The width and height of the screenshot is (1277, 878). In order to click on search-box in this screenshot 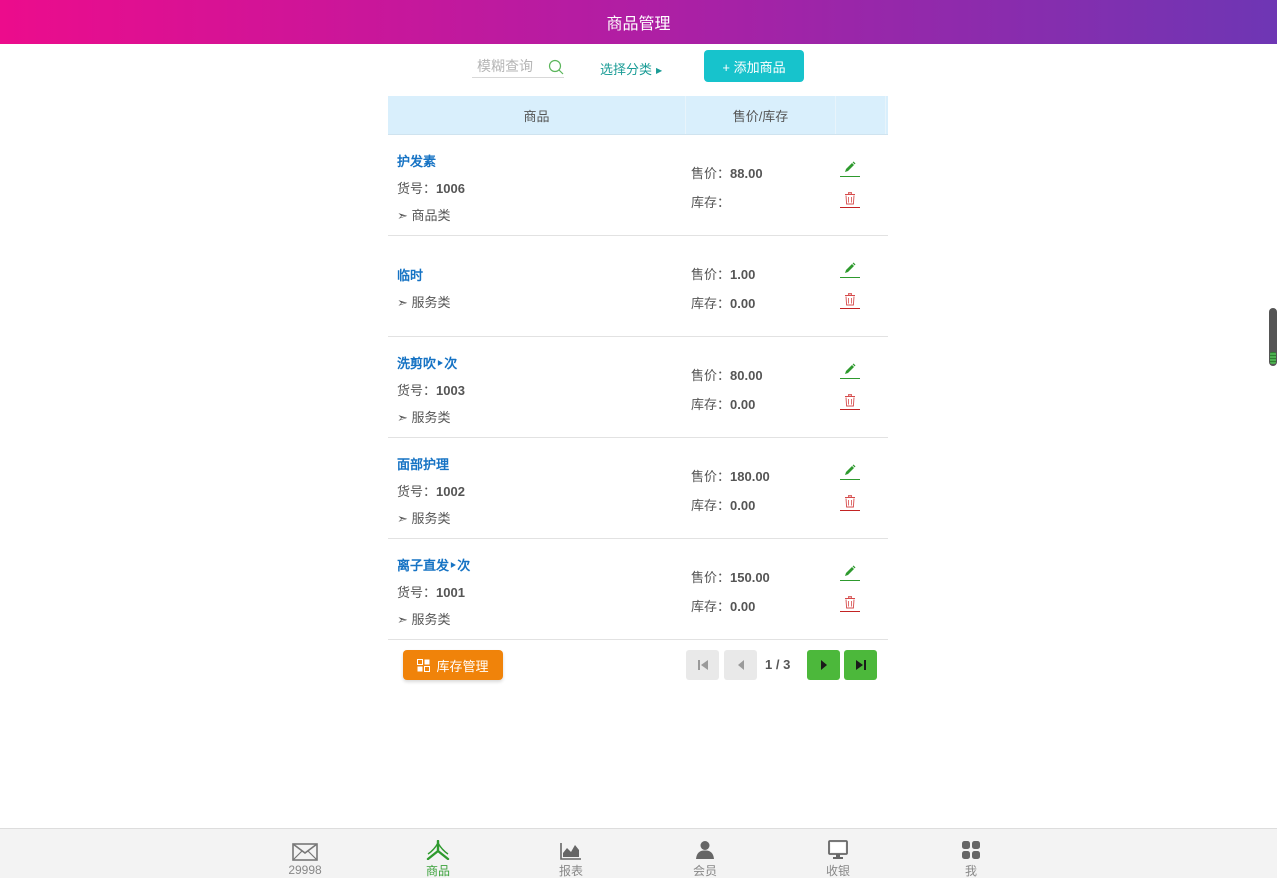, I will do `click(518, 67)`.